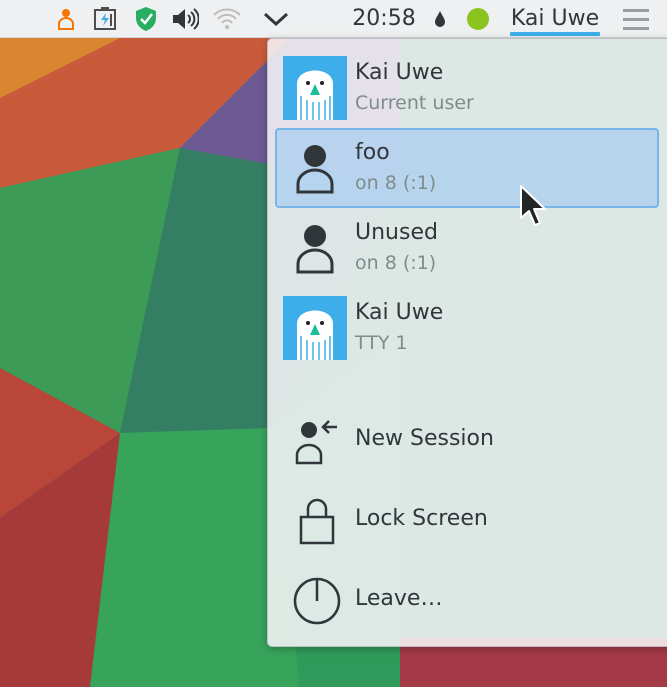 The image size is (667, 687). I want to click on user-entry-unused: Unused on 8 (:1), so click(467, 248).